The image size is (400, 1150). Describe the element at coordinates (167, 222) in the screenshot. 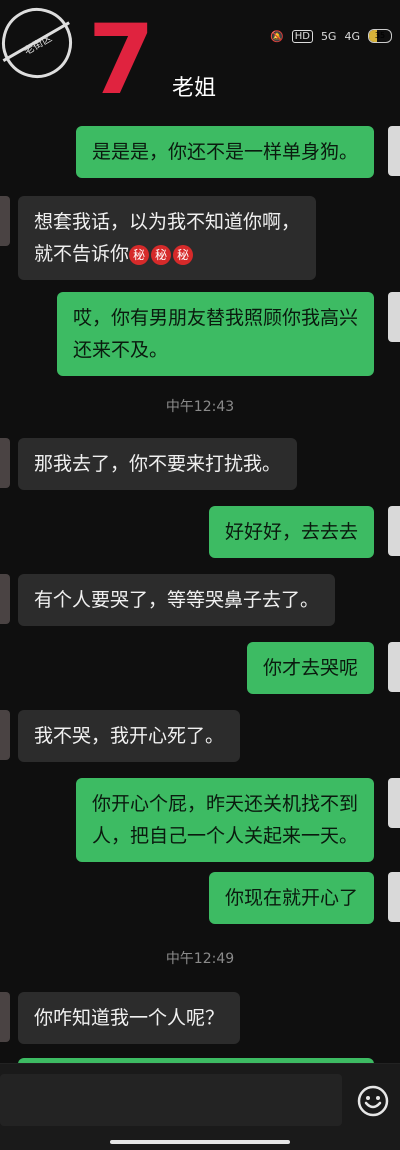

I see `message-text: 想套我话，以为我不知道你啊，` at that location.